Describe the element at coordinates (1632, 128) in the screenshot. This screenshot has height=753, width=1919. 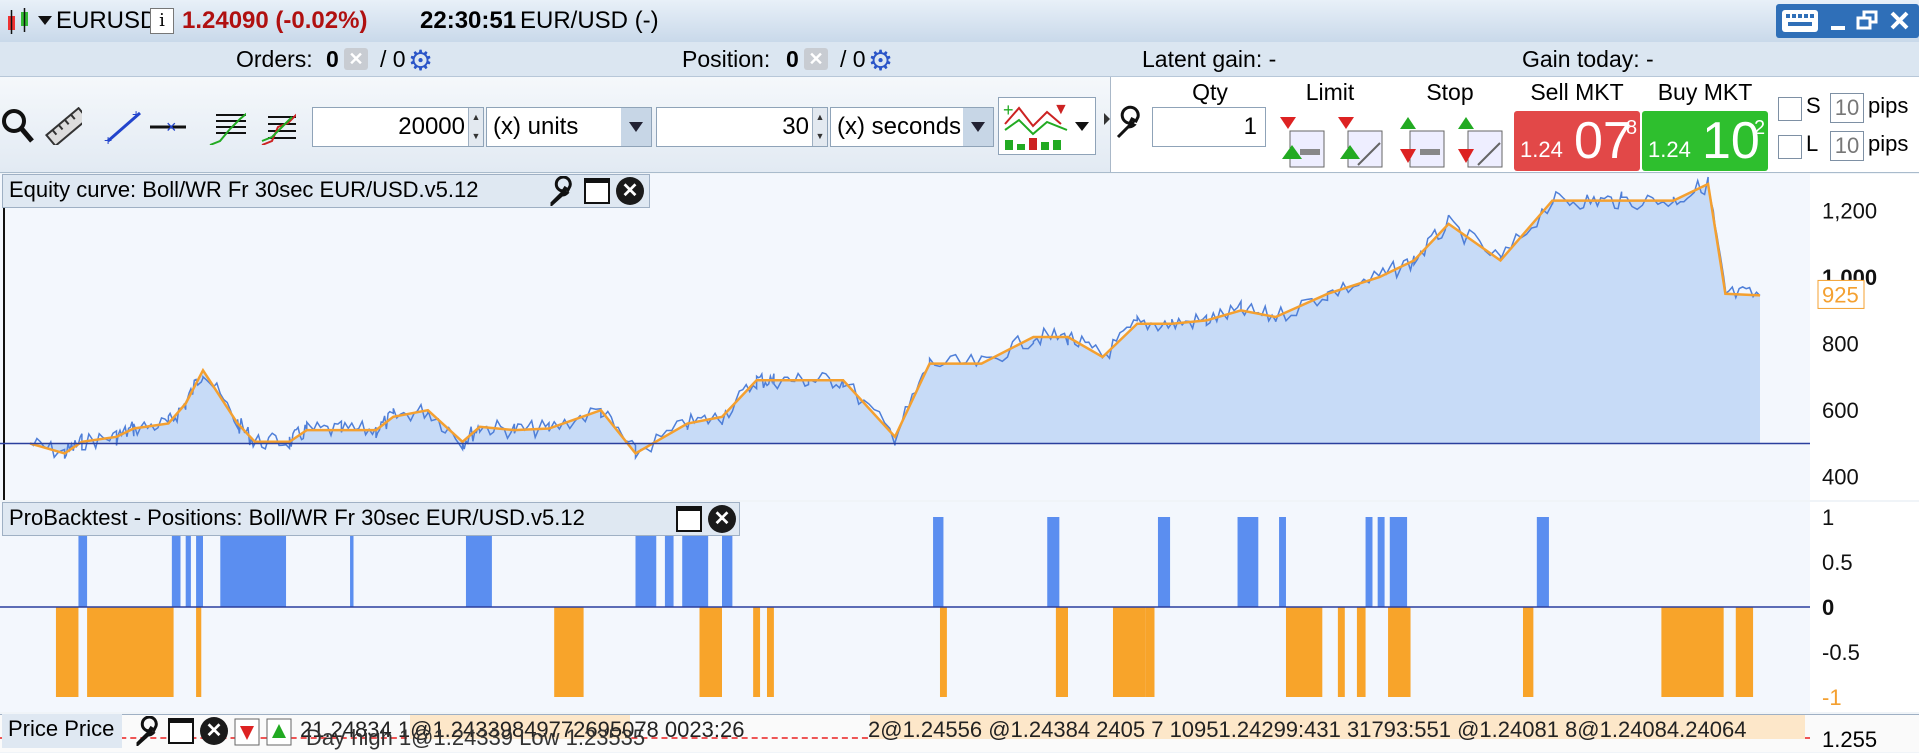
I see `sell-price-sup: 8` at that location.